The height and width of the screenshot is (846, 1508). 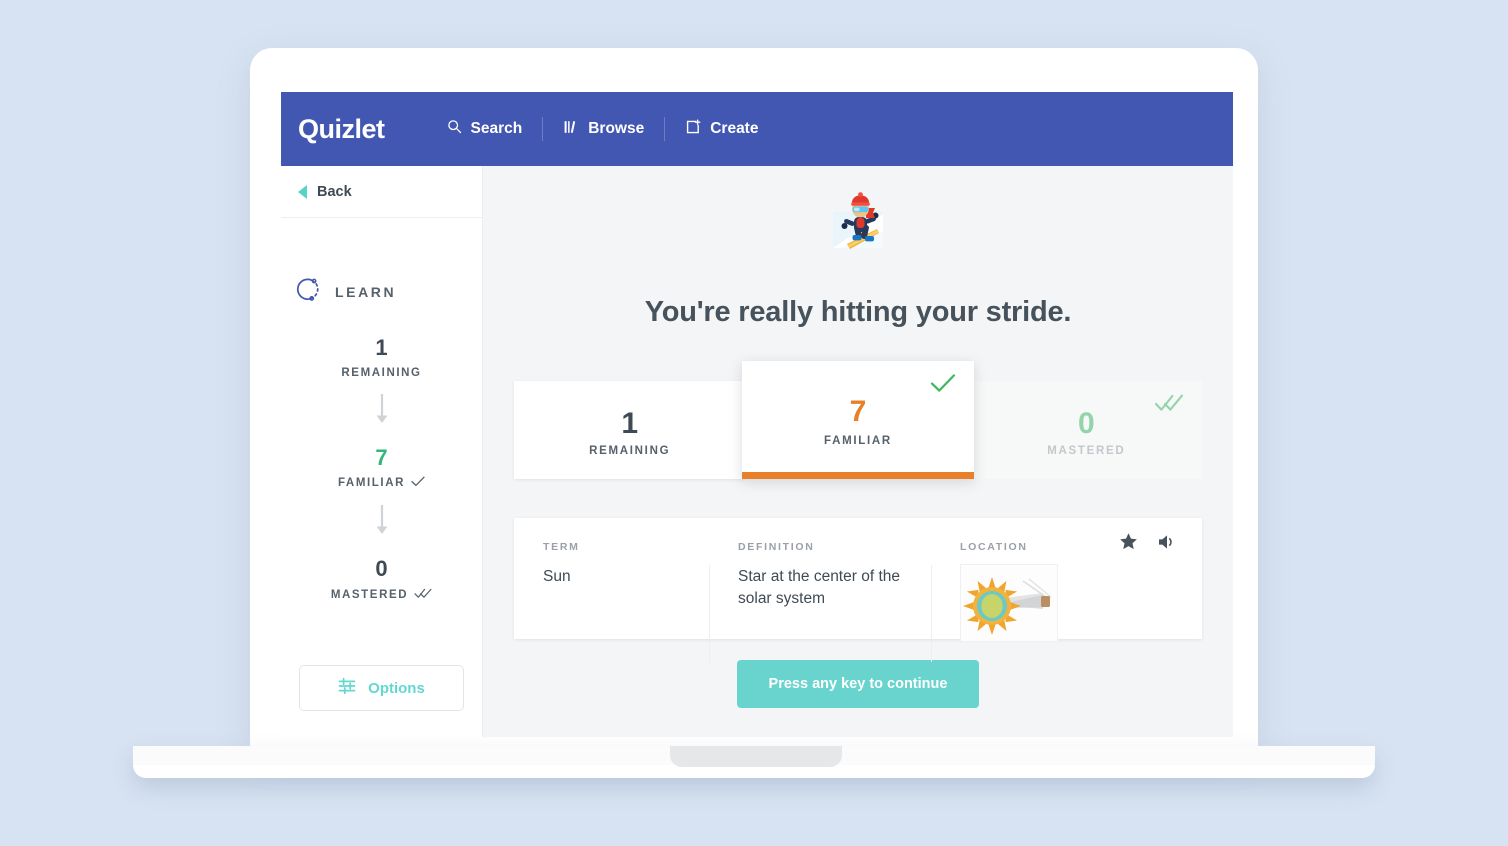 What do you see at coordinates (858, 220) in the screenshot?
I see `snowboarder-emoji` at bounding box center [858, 220].